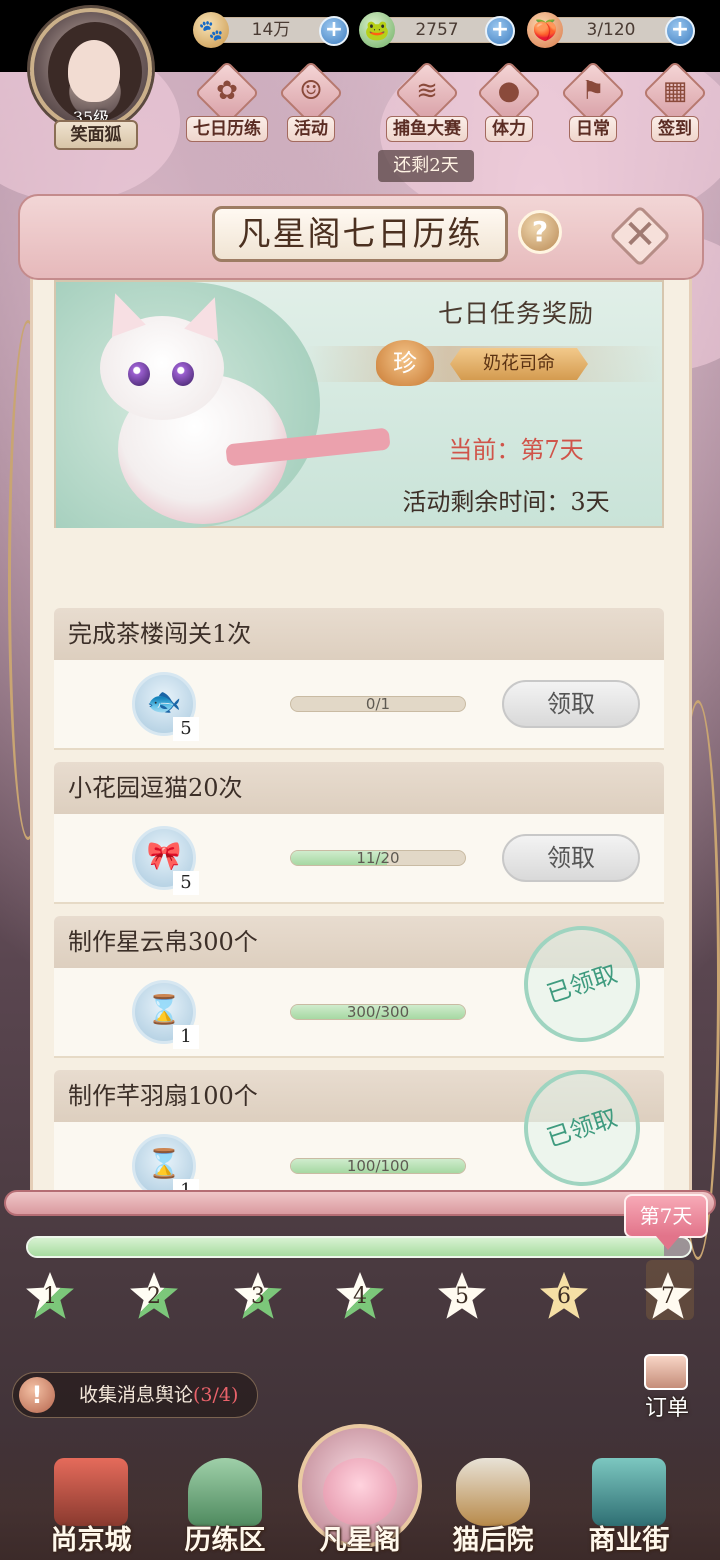 The height and width of the screenshot is (1560, 720). What do you see at coordinates (155, 788) in the screenshot?
I see `task-name: 小花园逗猫20次` at bounding box center [155, 788].